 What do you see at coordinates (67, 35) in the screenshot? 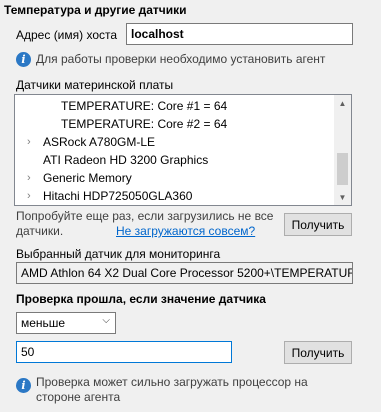
I see `host-label: Адрес (имя) хоста` at bounding box center [67, 35].